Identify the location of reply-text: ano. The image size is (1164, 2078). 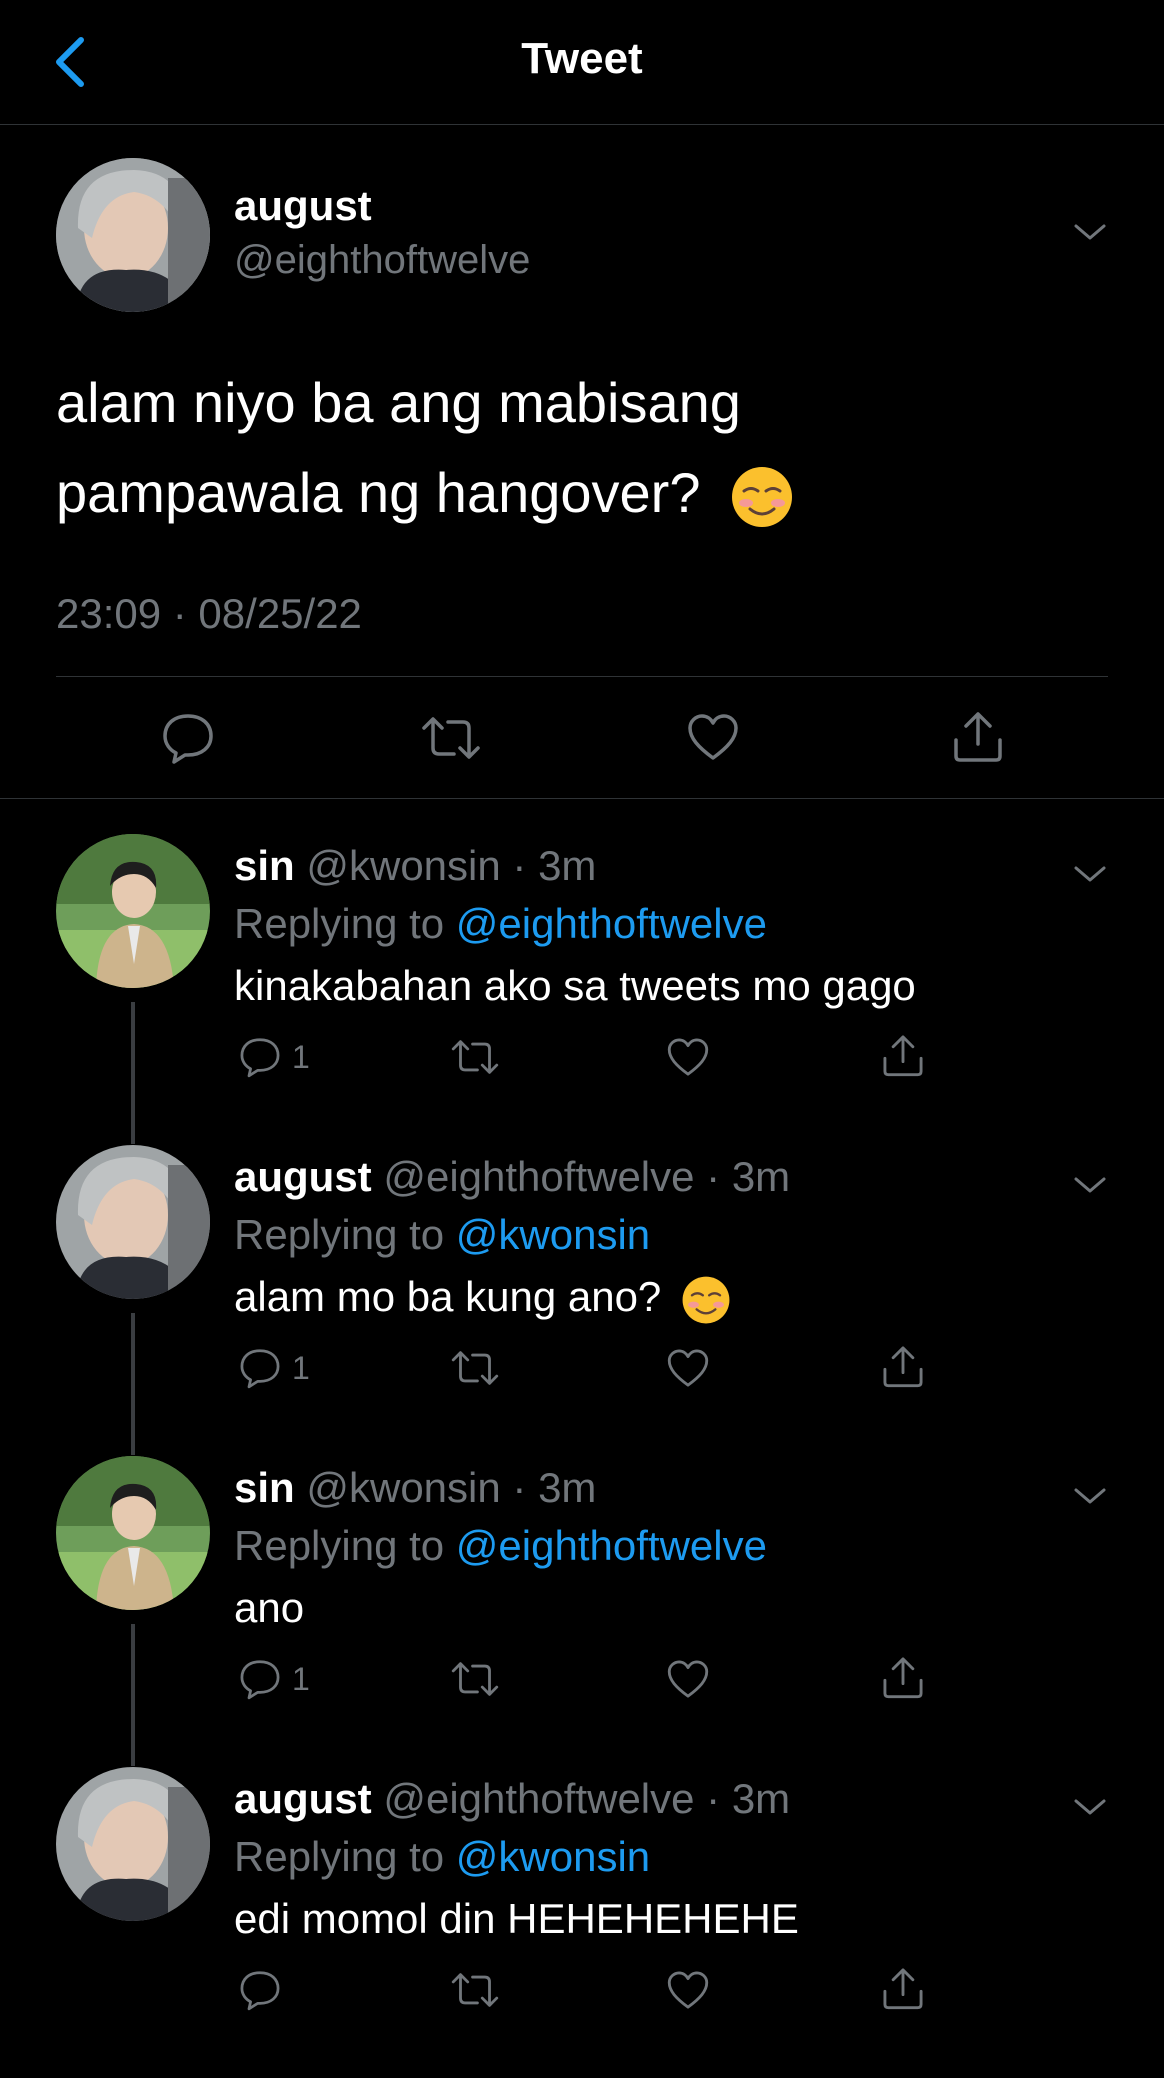
(269, 1607).